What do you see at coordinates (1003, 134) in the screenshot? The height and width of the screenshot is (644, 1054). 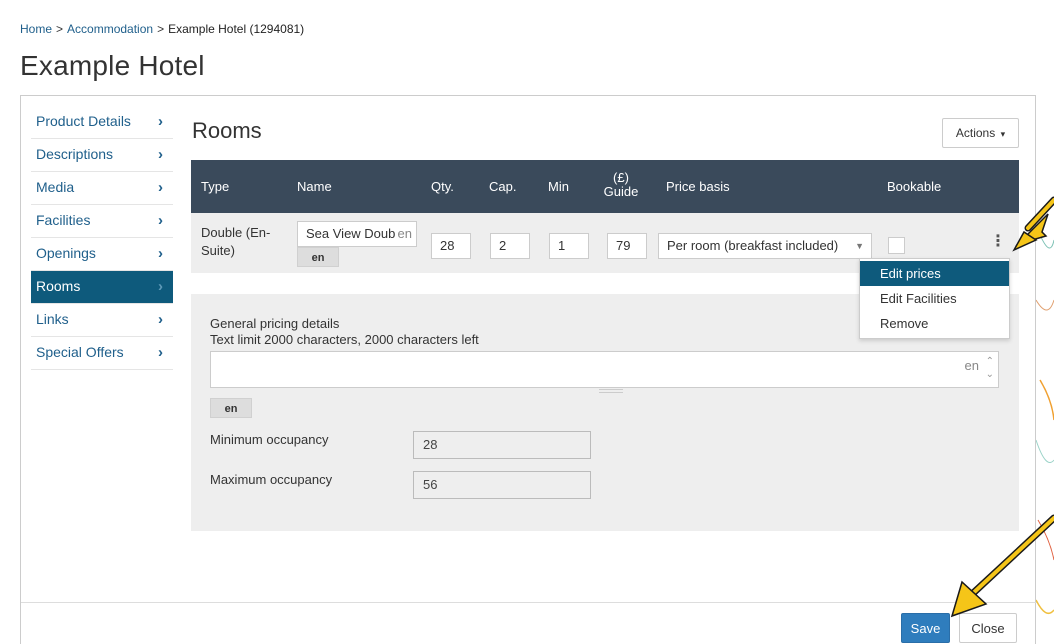 I see `caret-down-icon: ▾` at bounding box center [1003, 134].